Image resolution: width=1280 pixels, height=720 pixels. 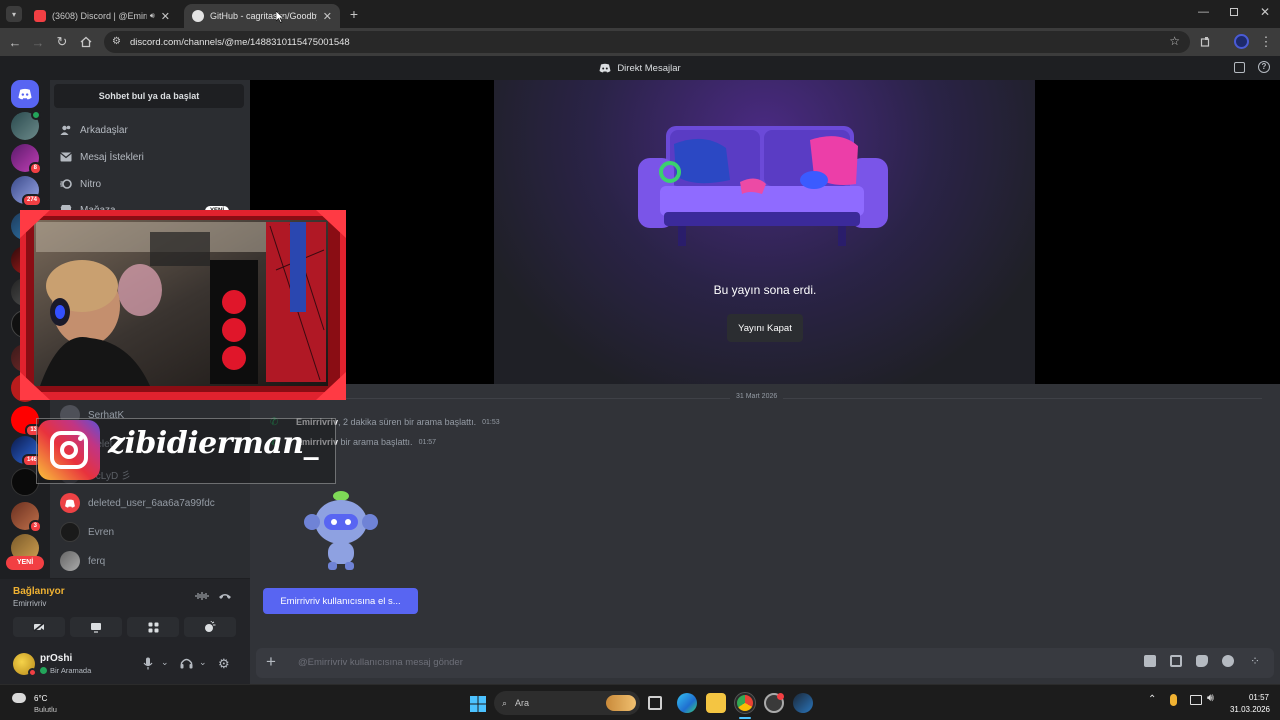 I want to click on tab-github: GitHub - cagritaskn/GoodbyeD ✕, so click(x=262, y=16).